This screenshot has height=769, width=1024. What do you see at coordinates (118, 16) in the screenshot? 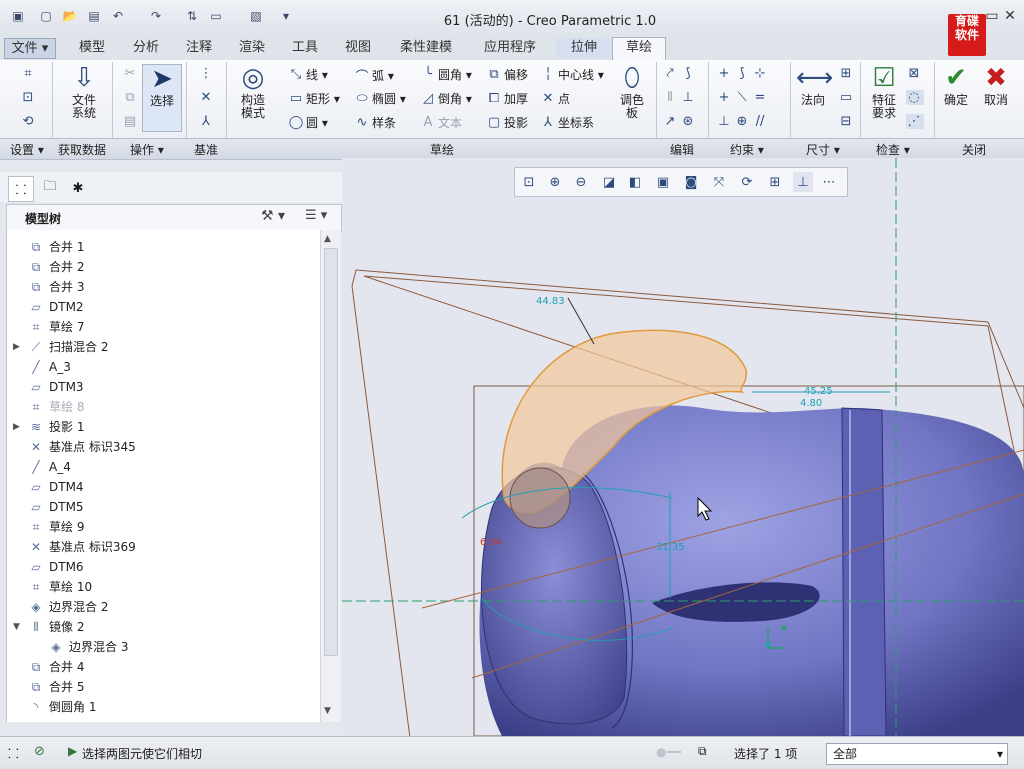
I see `undo-icon: ↶` at bounding box center [118, 16].